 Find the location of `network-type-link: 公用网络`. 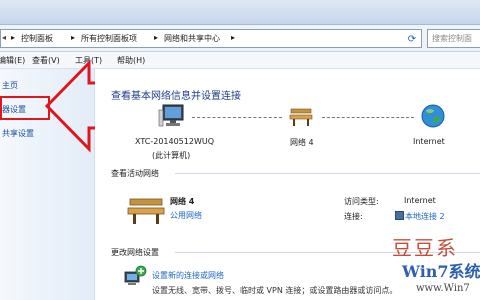

network-type-link: 公用网络 is located at coordinates (186, 215).